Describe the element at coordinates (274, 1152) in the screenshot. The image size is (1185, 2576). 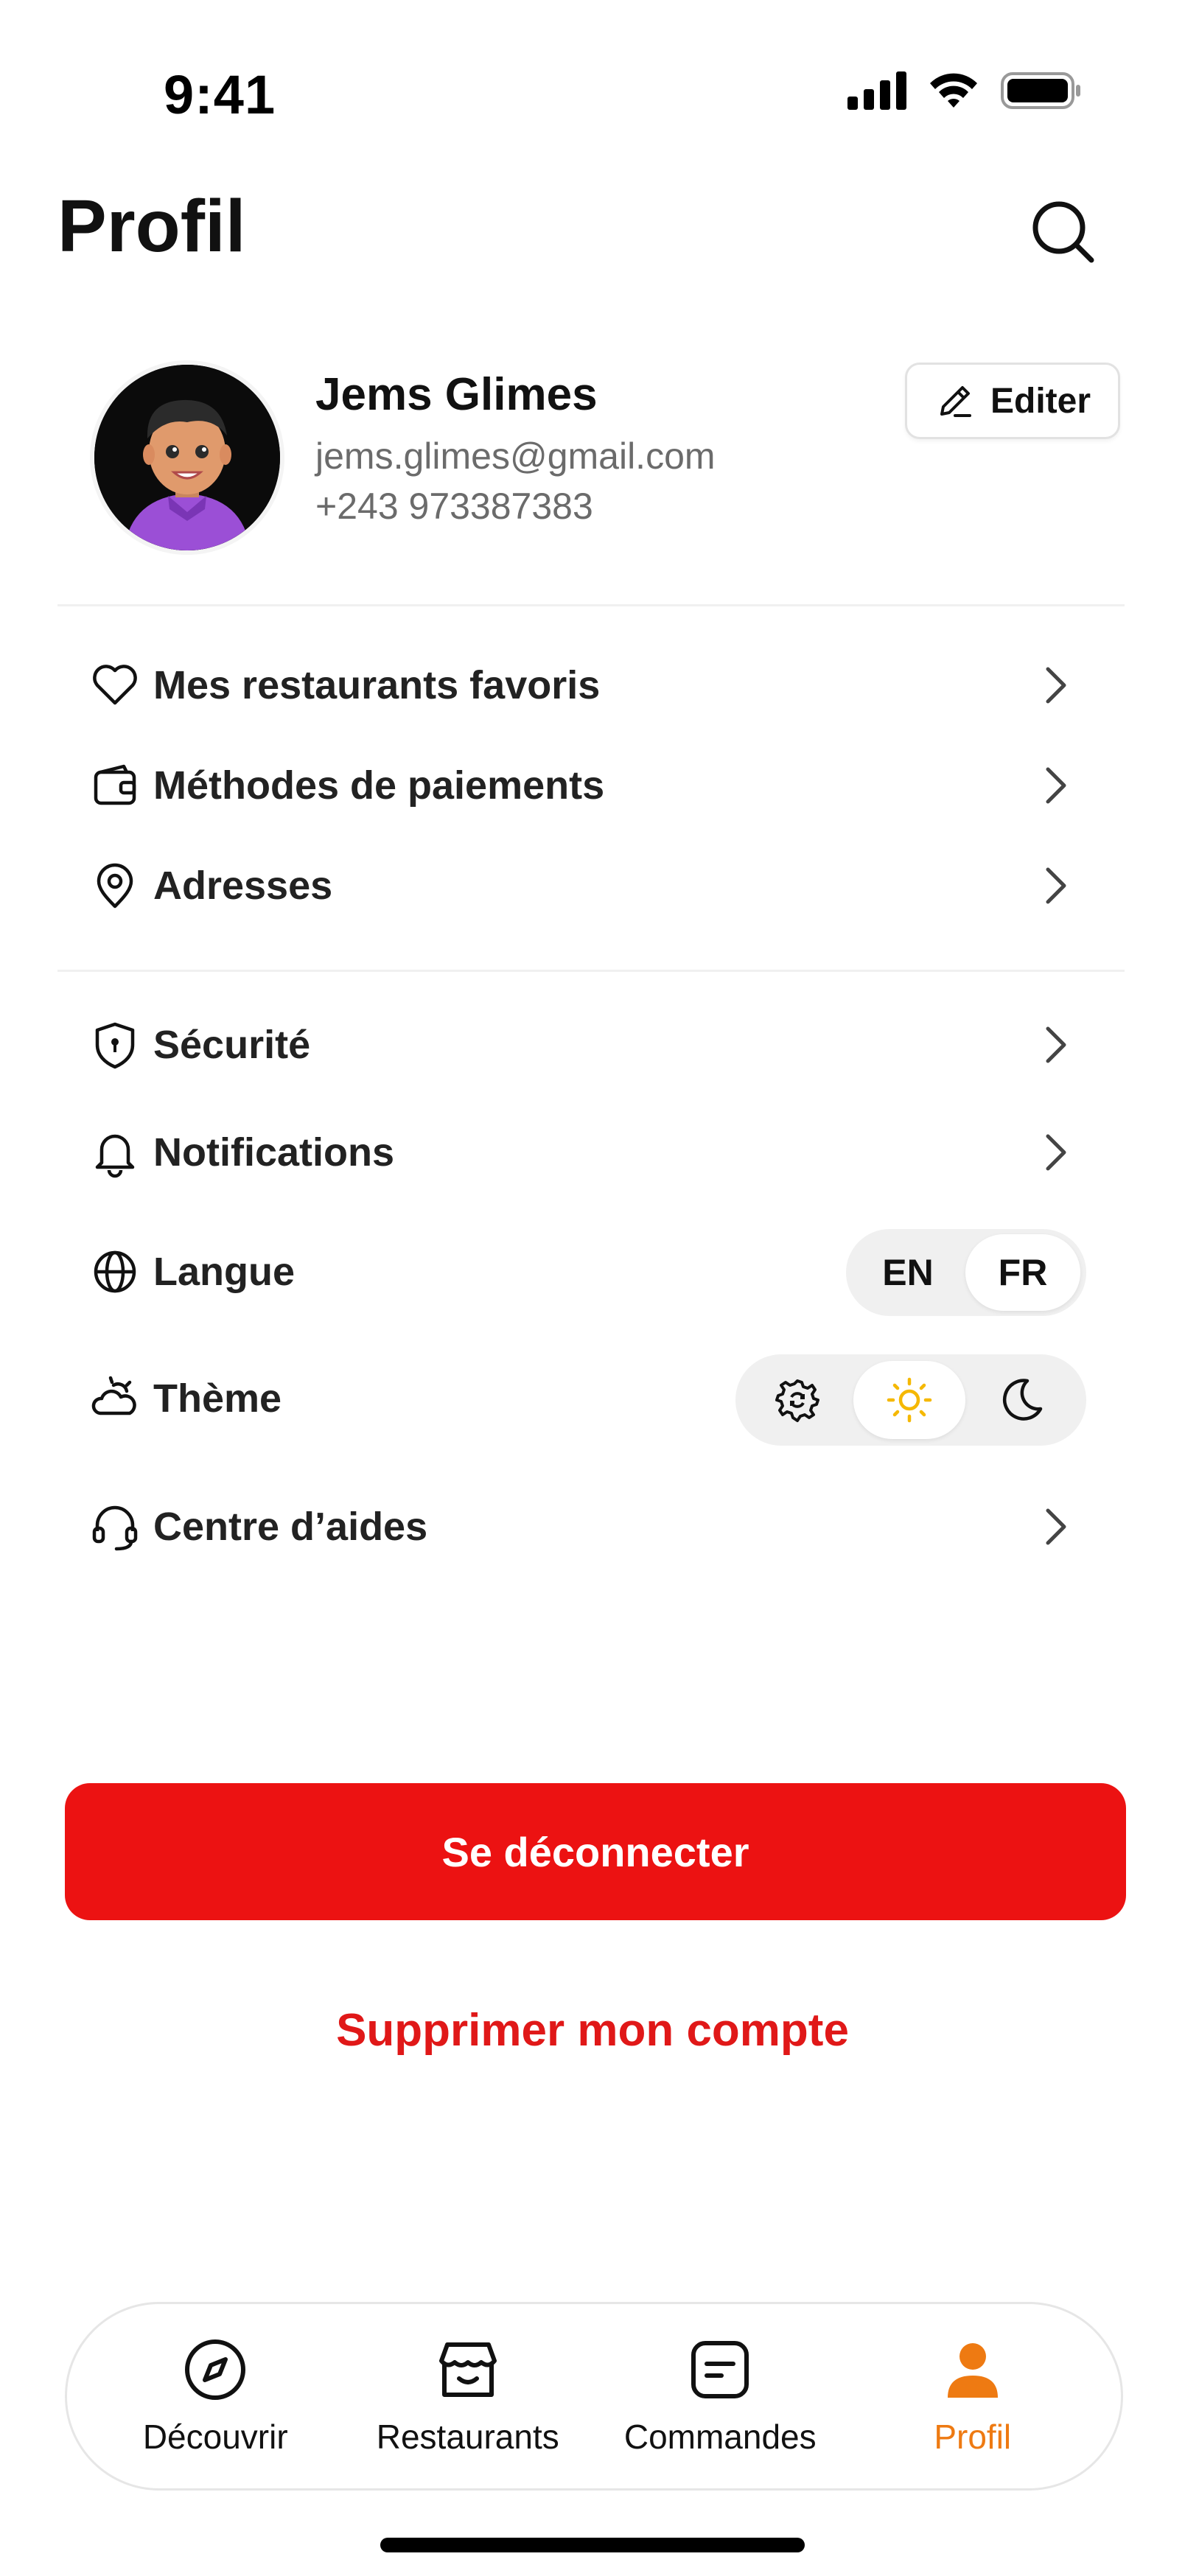
I see `menu-item-label: Notifications` at that location.